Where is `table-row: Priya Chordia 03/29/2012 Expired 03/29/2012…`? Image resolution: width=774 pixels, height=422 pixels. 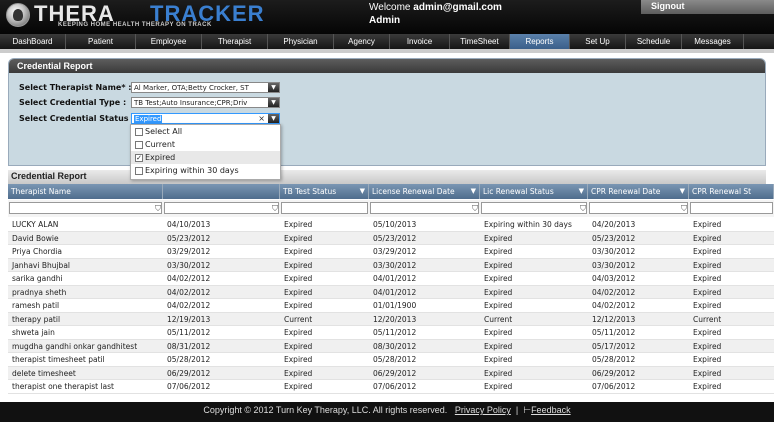
table-row: Priya Chordia 03/29/2012 Expired 03/29/2012… is located at coordinates (391, 252).